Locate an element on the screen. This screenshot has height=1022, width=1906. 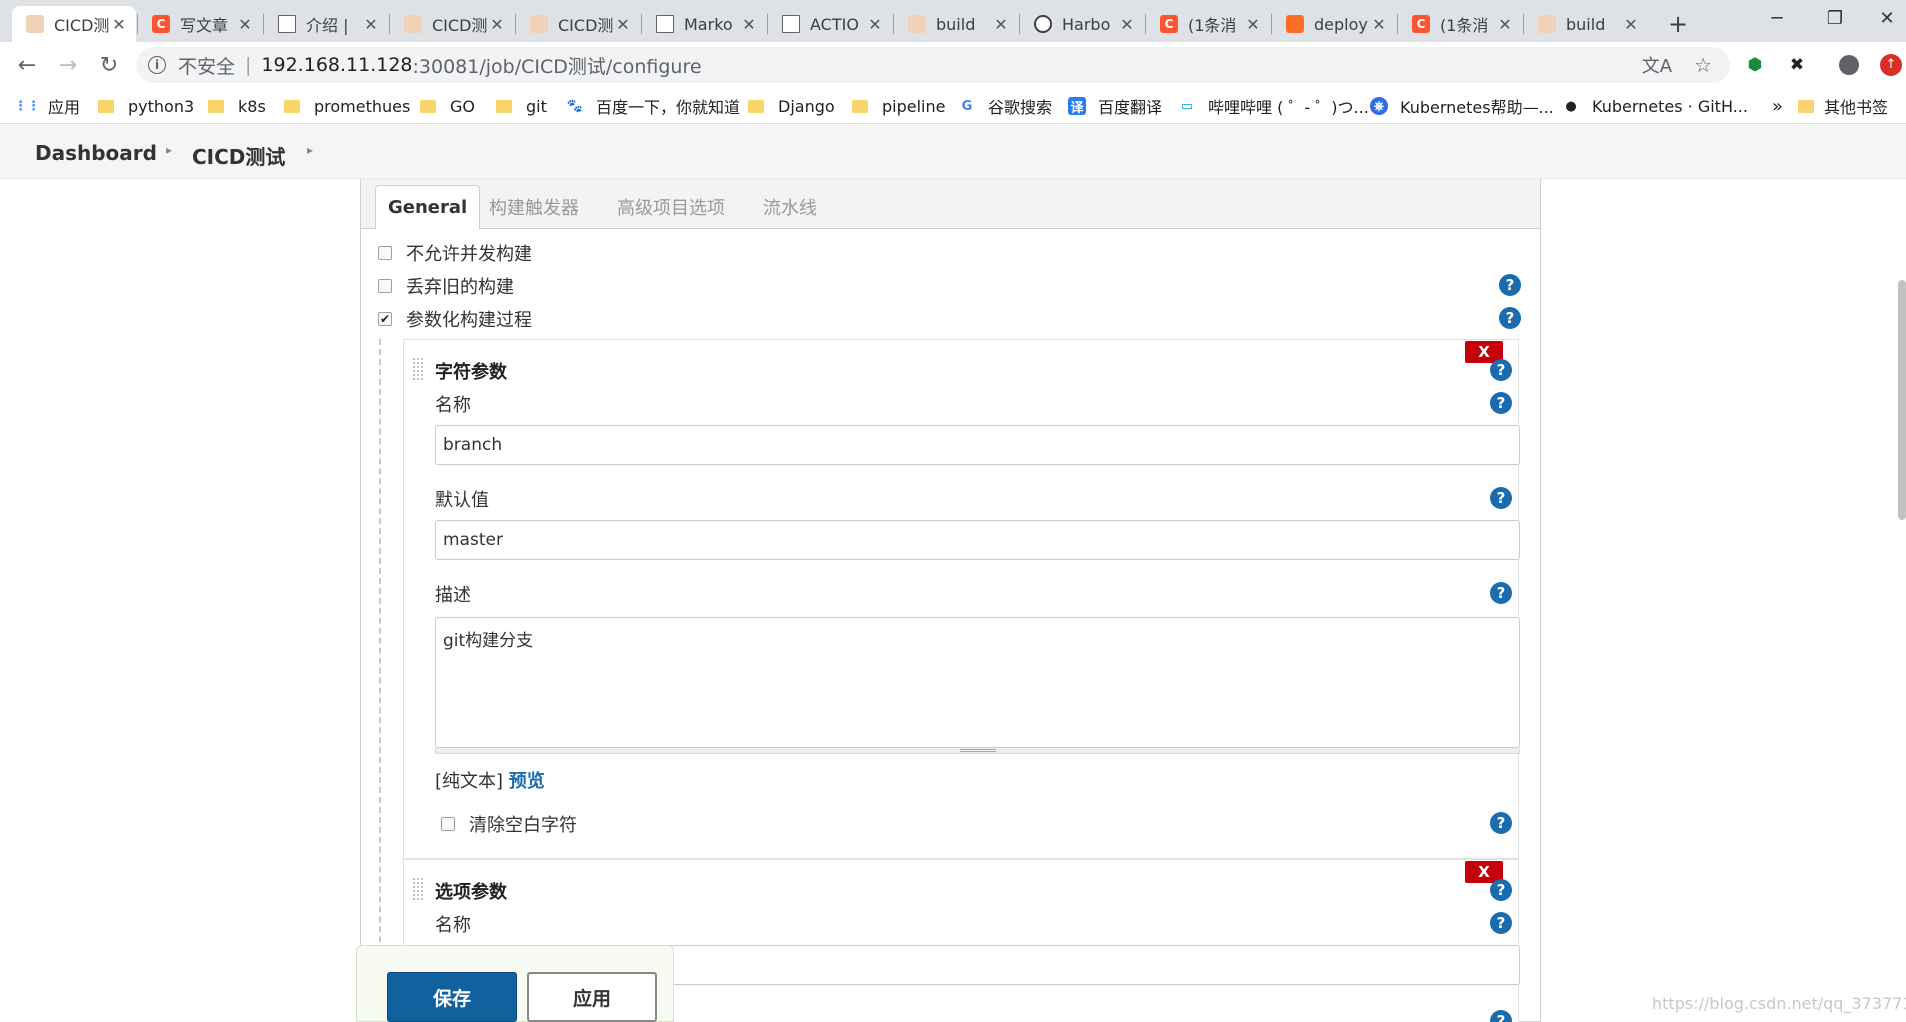
browser-tab: ACTIO ✕ is located at coordinates (830, 24).